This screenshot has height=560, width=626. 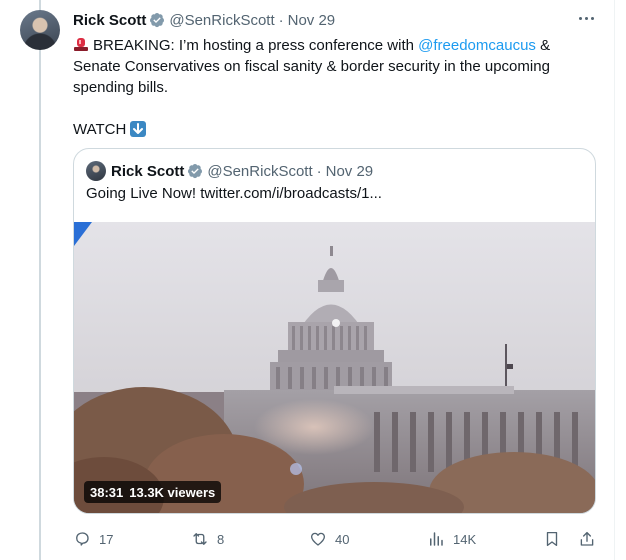 I want to click on quoted-author-handle: @SenRickScott, so click(x=260, y=171).